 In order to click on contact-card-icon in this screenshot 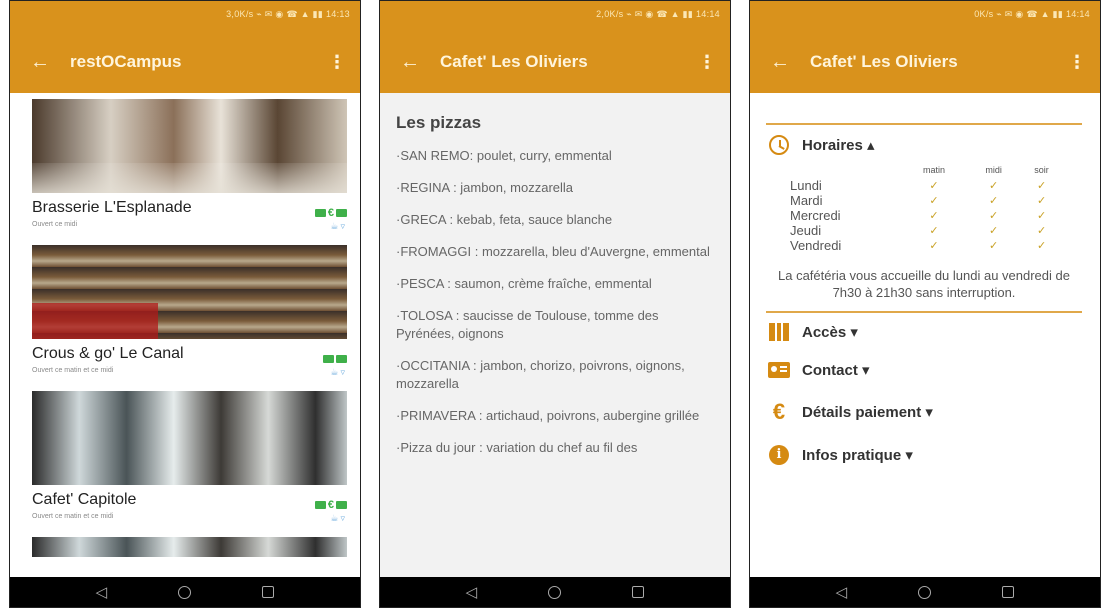, I will do `click(779, 370)`.